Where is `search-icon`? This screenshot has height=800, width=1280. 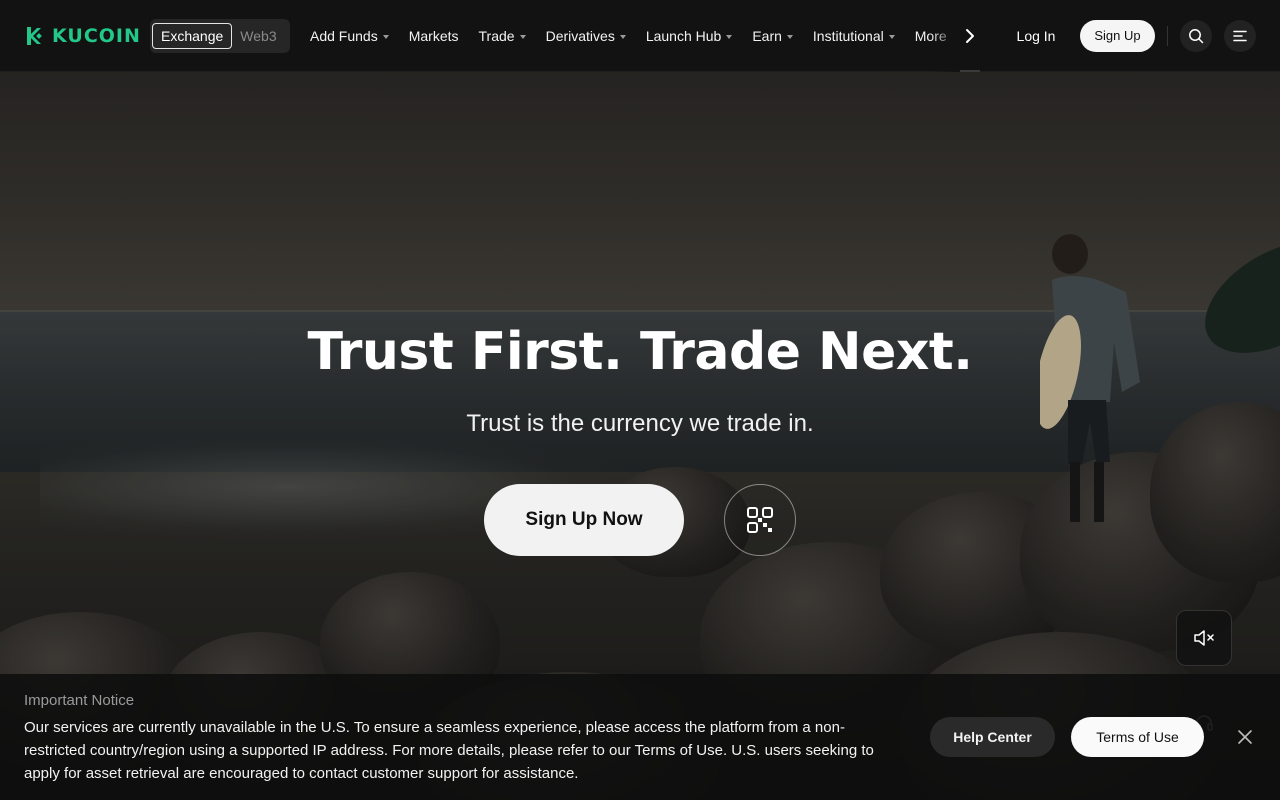
search-icon is located at coordinates (1196, 36).